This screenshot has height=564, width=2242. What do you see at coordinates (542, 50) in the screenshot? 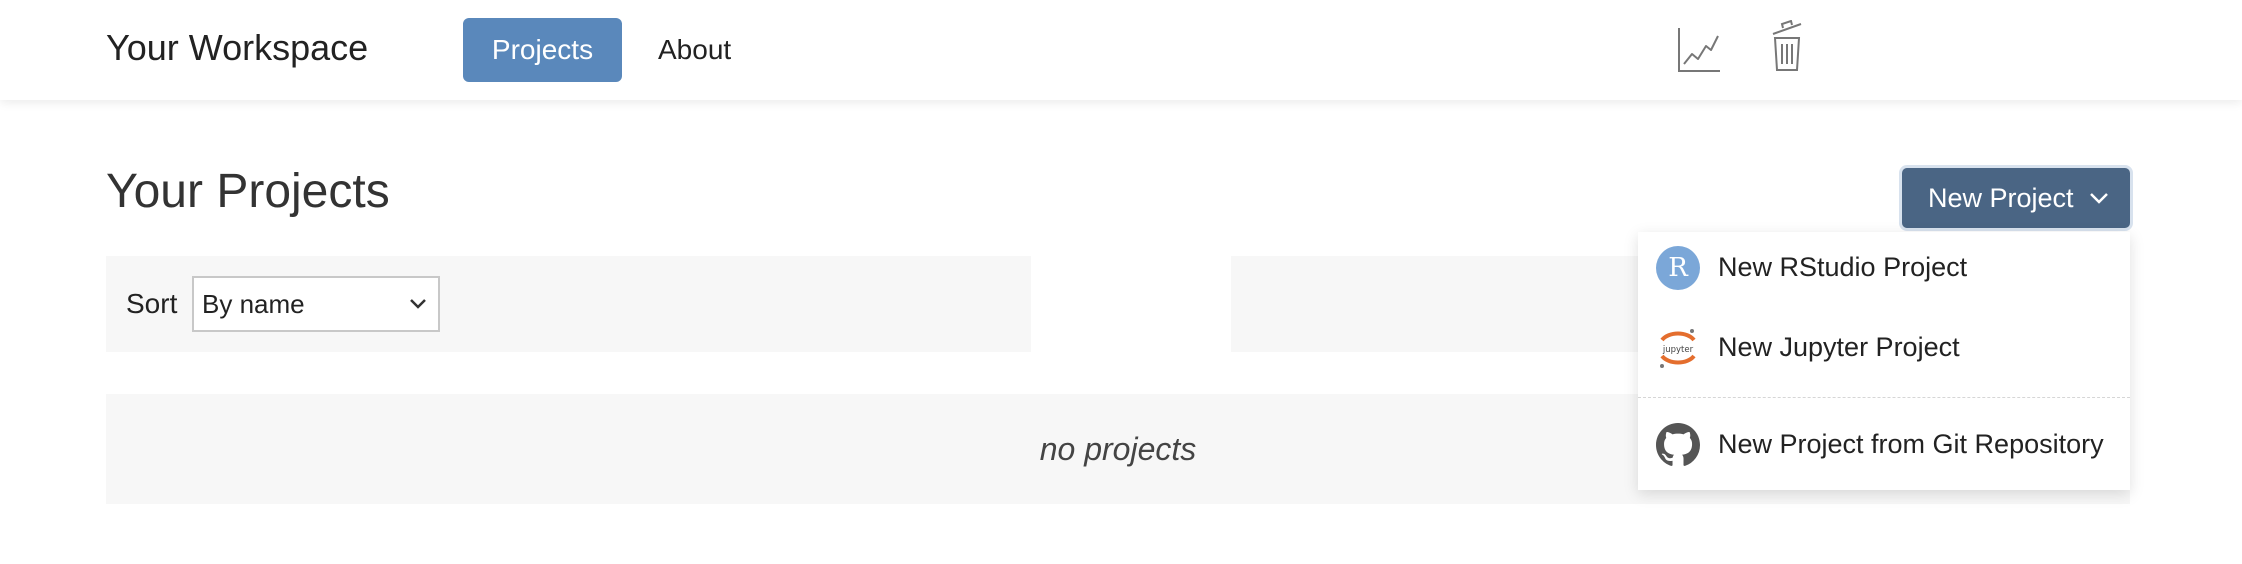
I see `nav-projects-button: Projects` at bounding box center [542, 50].